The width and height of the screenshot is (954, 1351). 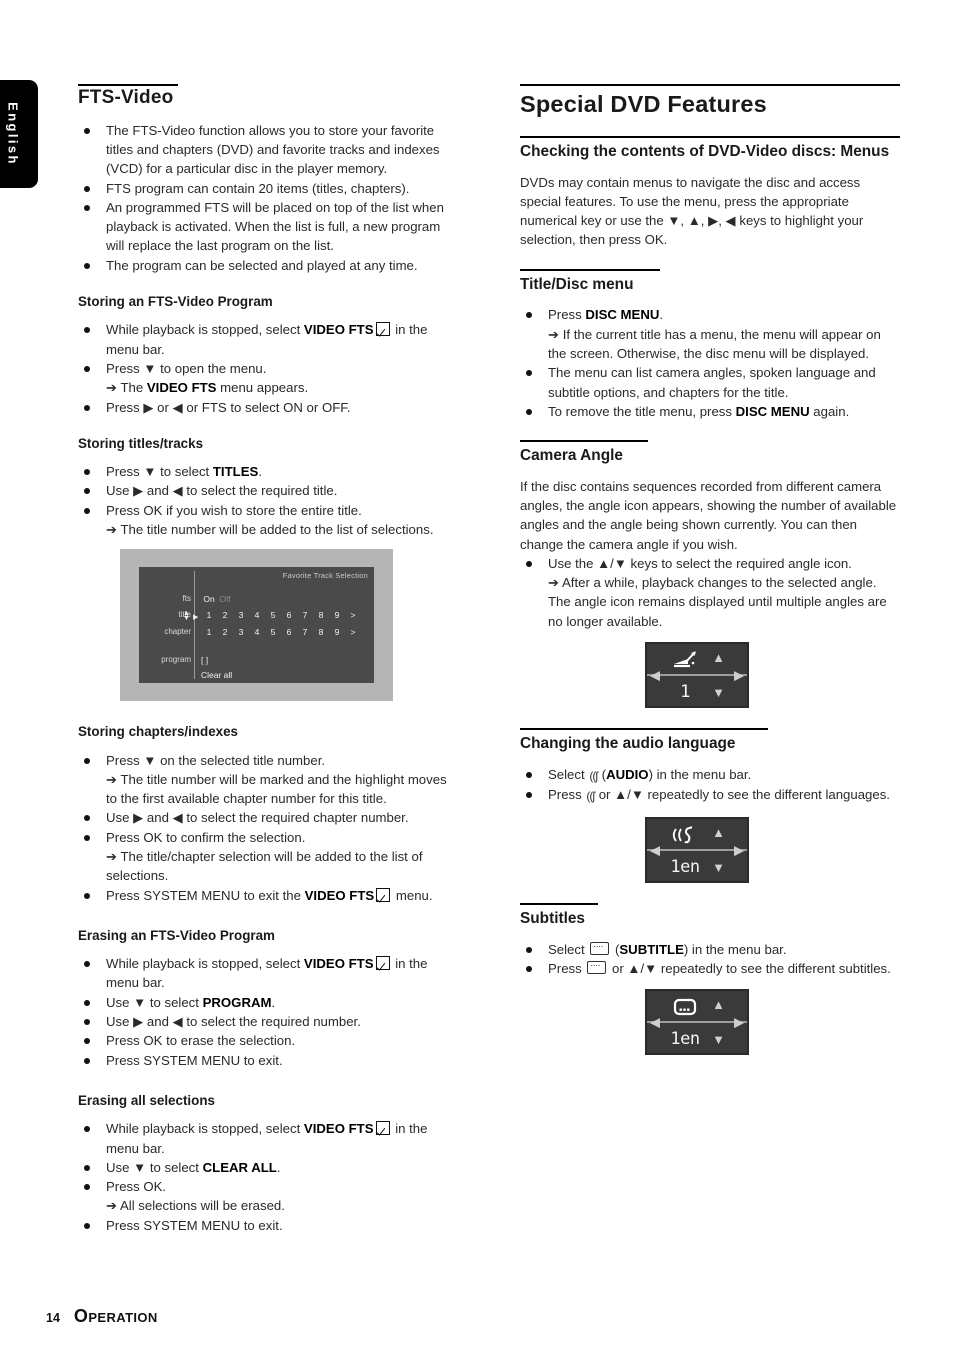 What do you see at coordinates (289, 615) in the screenshot?
I see `osd-cell: 6` at bounding box center [289, 615].